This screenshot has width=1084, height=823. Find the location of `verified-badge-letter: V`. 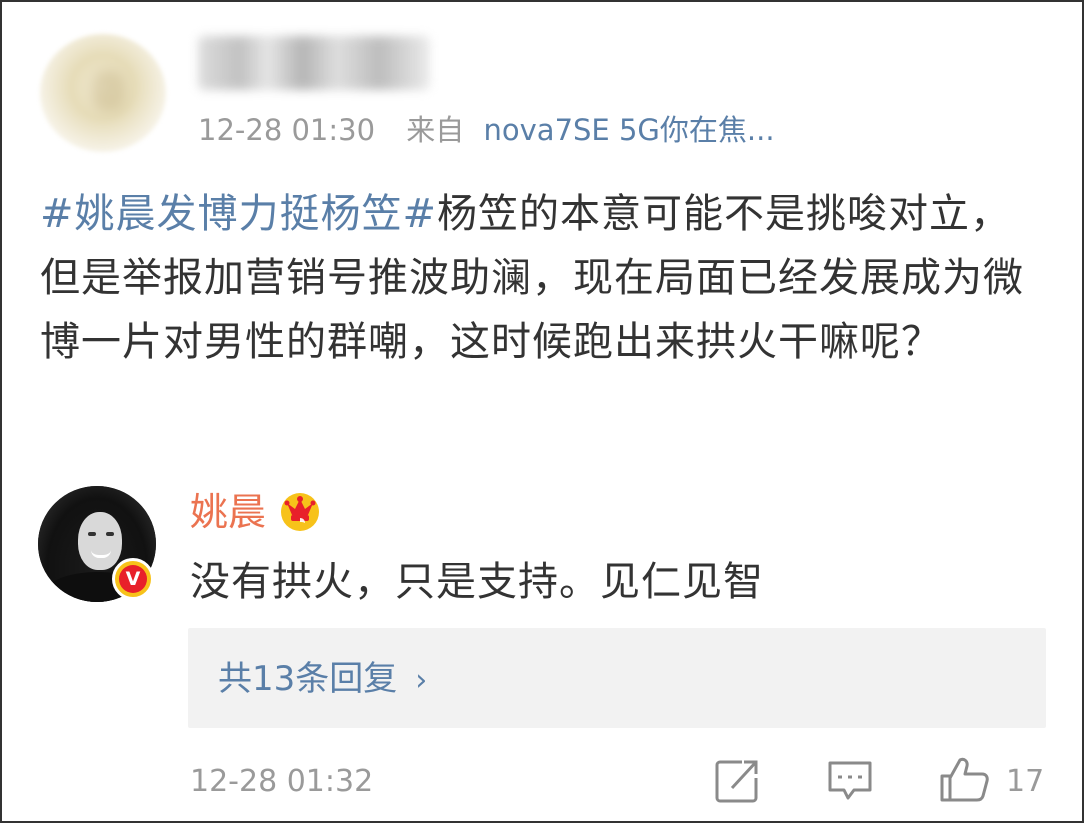

verified-badge-letter: V is located at coordinates (133, 579).